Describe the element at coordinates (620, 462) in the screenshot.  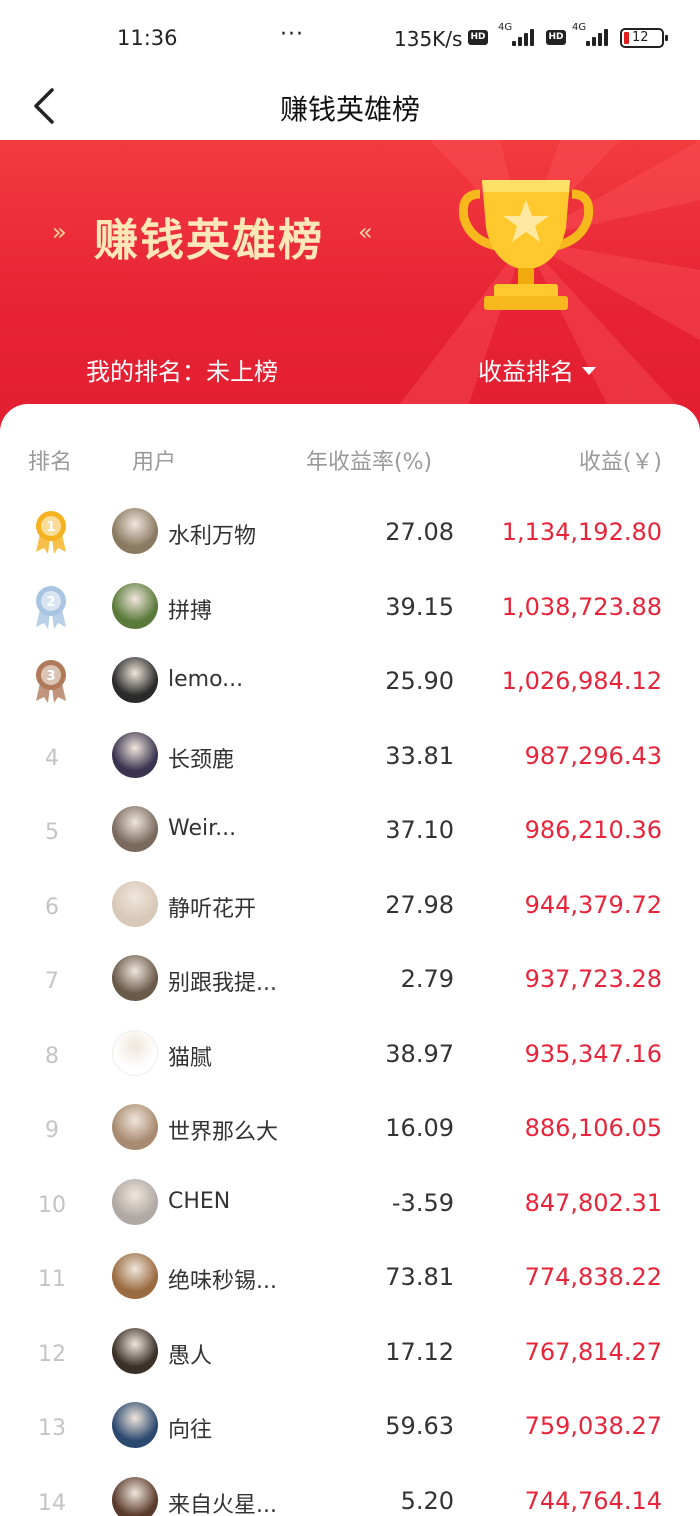
I see `header-earnings: 收益(￥)` at that location.